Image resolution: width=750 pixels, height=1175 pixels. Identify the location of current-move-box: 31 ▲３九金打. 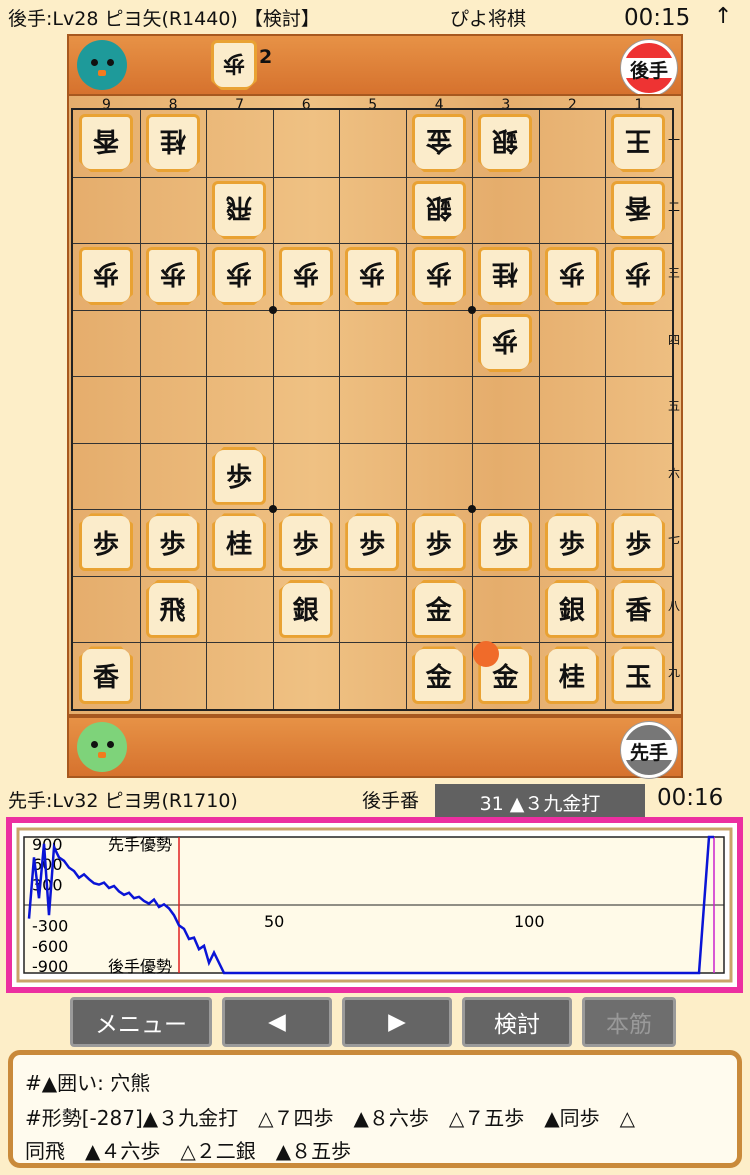
(540, 801).